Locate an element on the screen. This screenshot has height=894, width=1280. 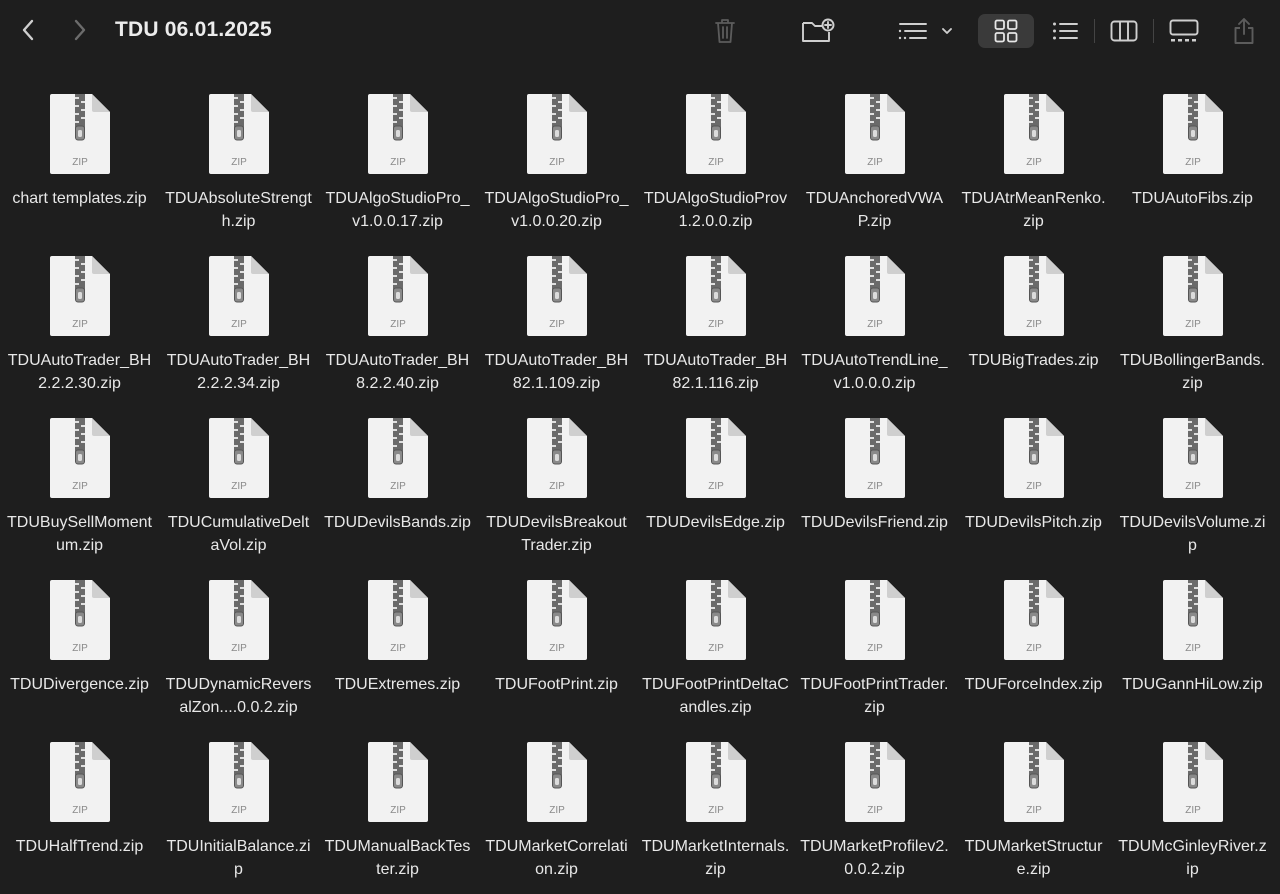
file-item: ZIP TDUDevilsEdge.zip is located at coordinates (715, 487).